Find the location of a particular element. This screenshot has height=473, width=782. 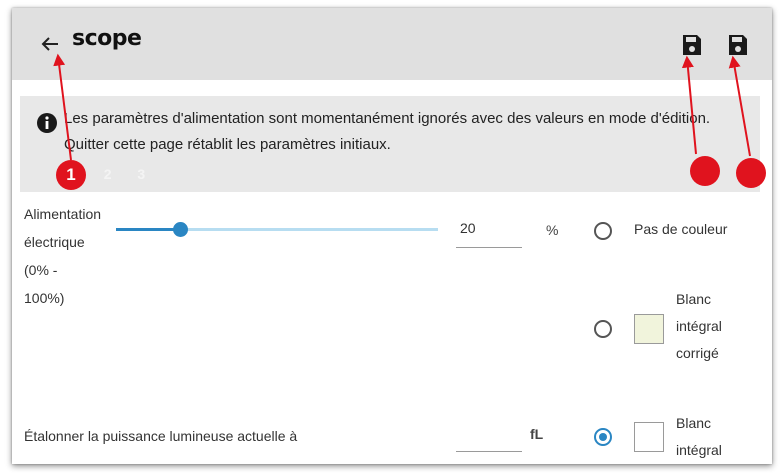

power-label-line: (0% - is located at coordinates (41, 270).